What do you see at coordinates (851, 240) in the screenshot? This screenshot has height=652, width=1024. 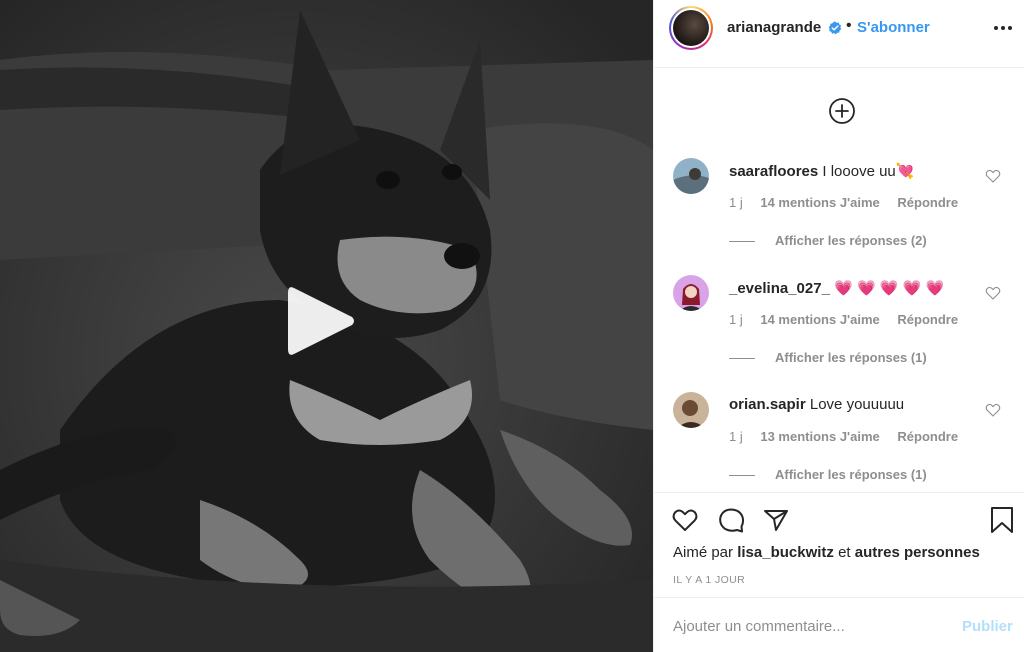 I see `view-replies-label: Afficher les réponses (2)` at bounding box center [851, 240].